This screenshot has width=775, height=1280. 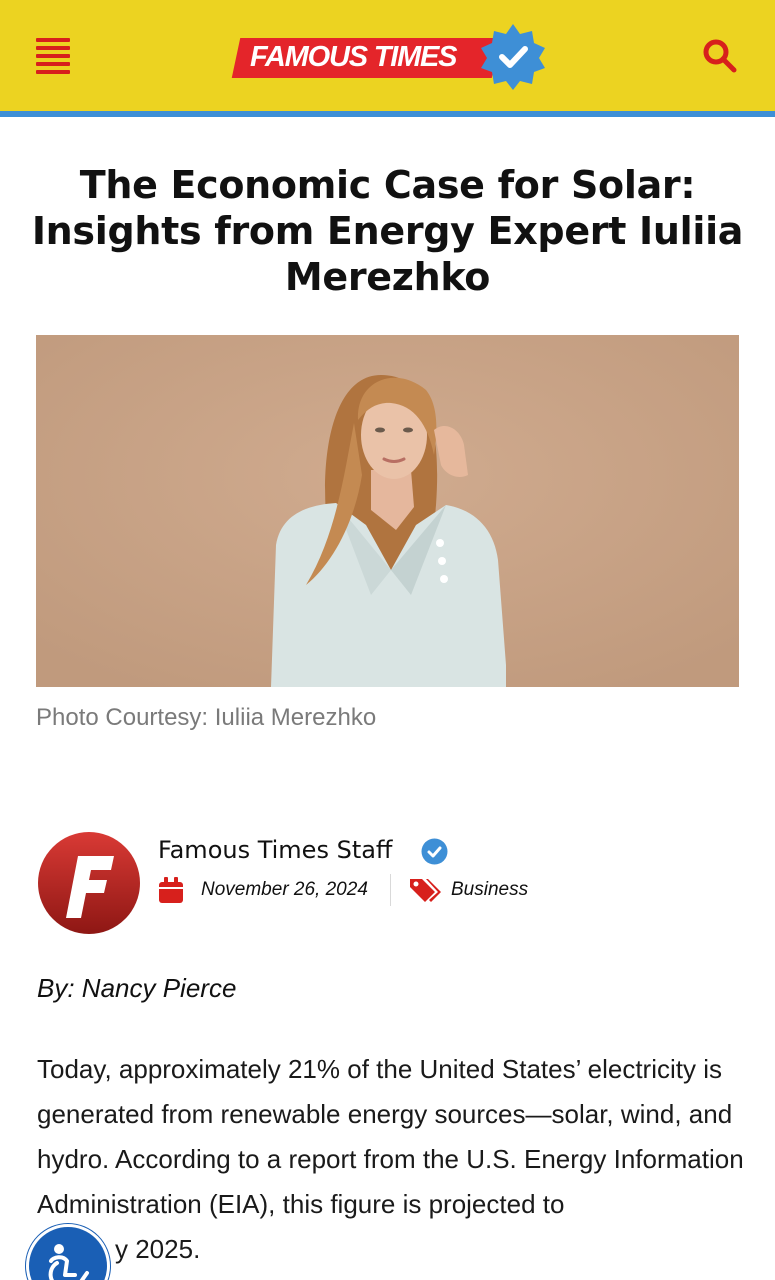 I want to click on site-logo: FAMOUS TIMES, so click(x=389, y=56).